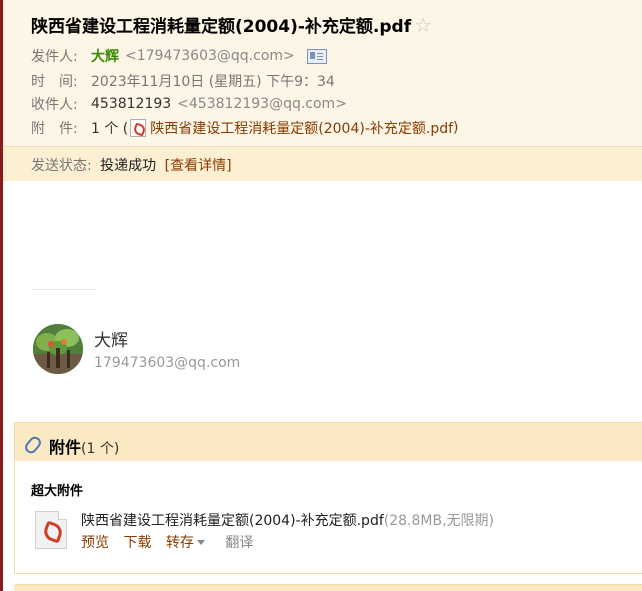 This screenshot has width=642, height=591. I want to click on delivery-status-bar: 发送状态: 投递成功 [查看详情], so click(322, 164).